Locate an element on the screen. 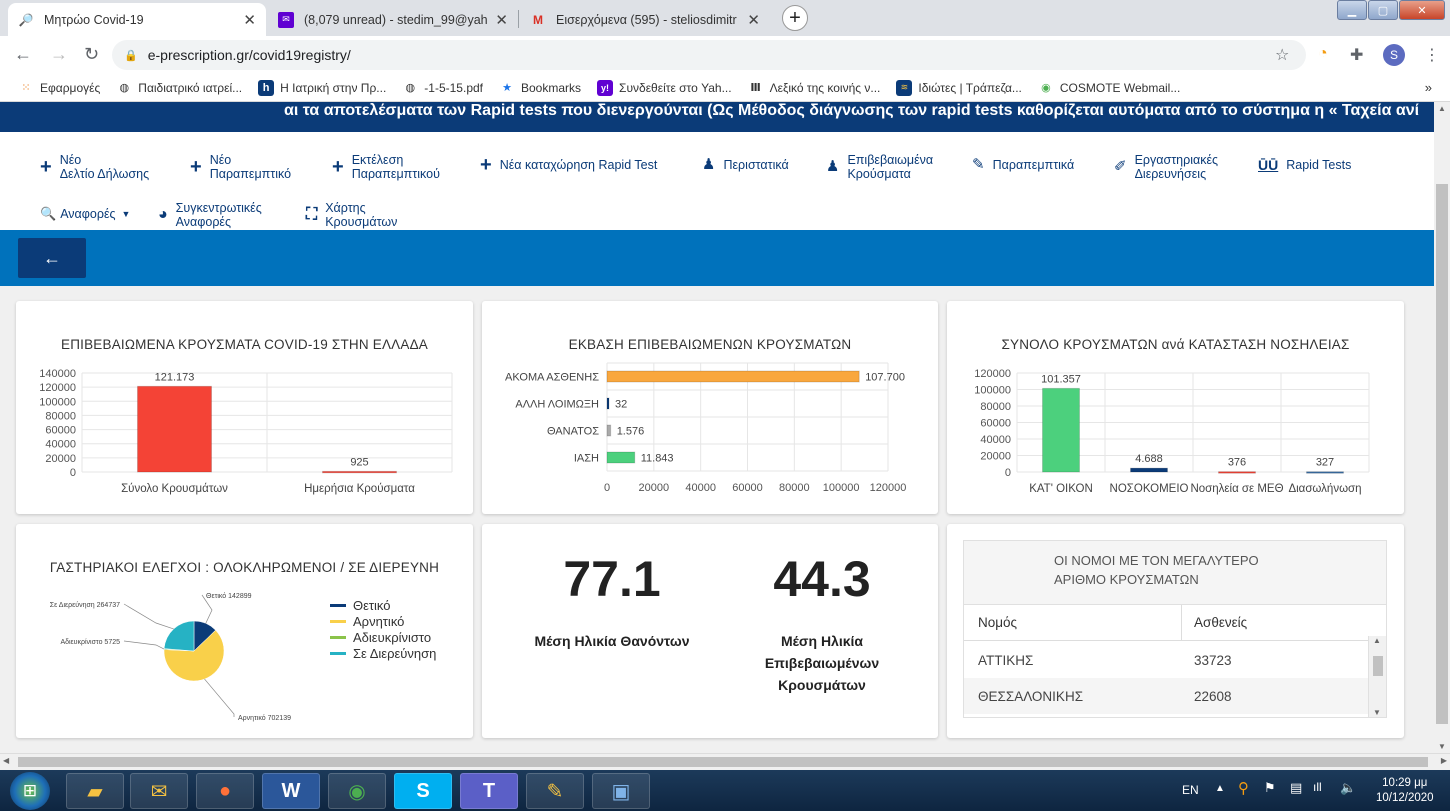 The height and width of the screenshot is (811, 1450). menu-new-declaration: + Νέο Δελτίο Δήλωσης is located at coordinates (94, 167).